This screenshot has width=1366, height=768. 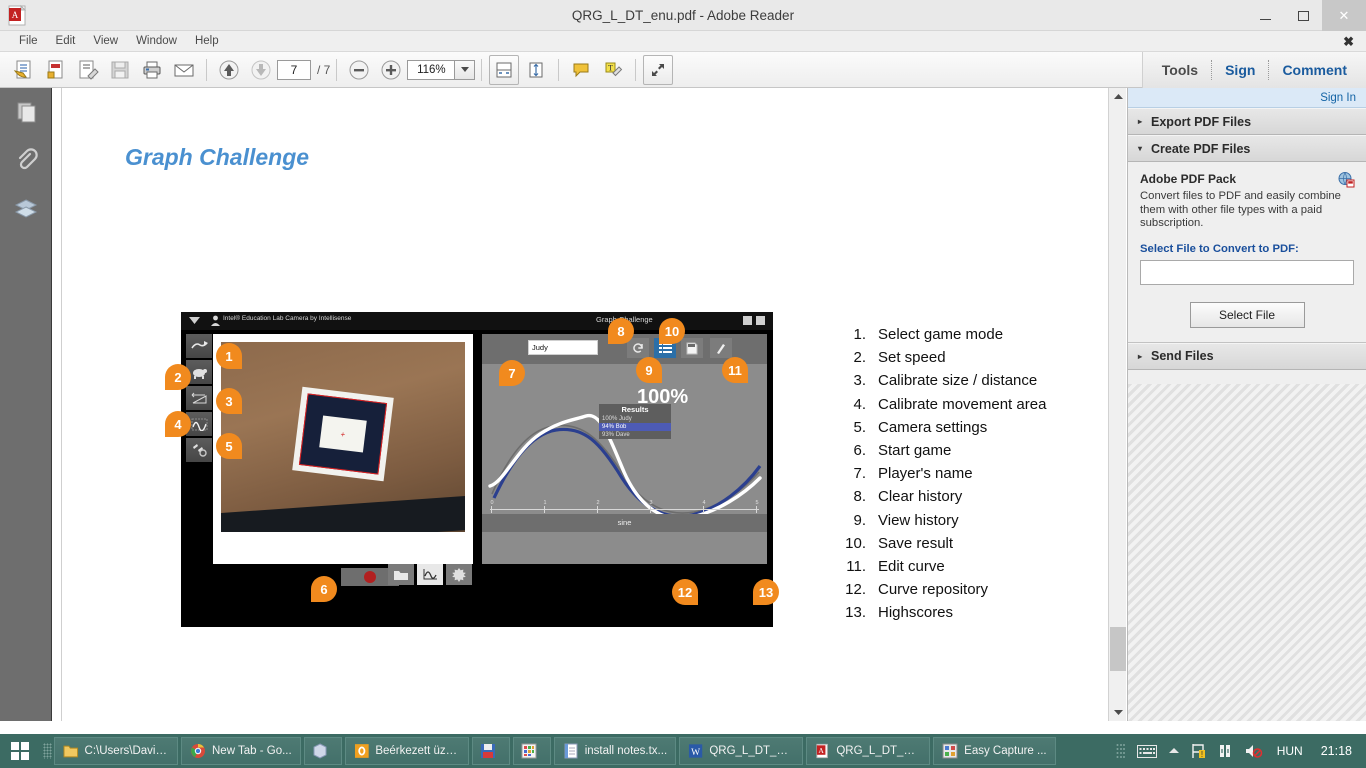 I want to click on read-mode-icon, so click(x=658, y=69).